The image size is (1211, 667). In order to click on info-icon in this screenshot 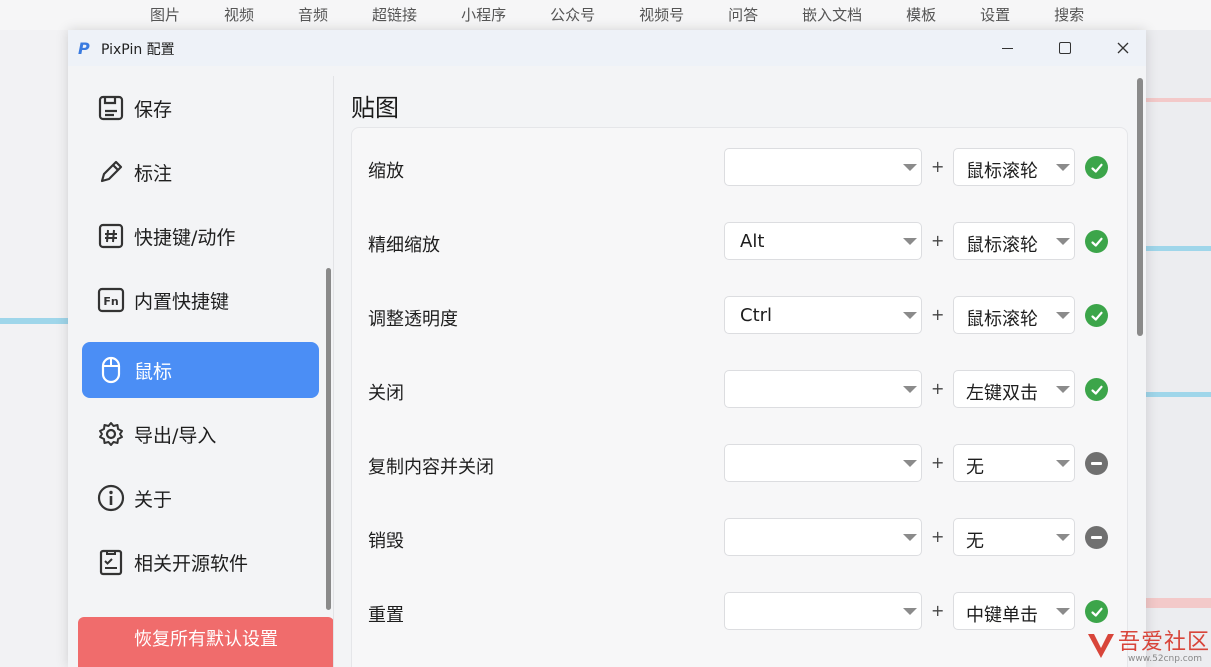, I will do `click(111, 498)`.